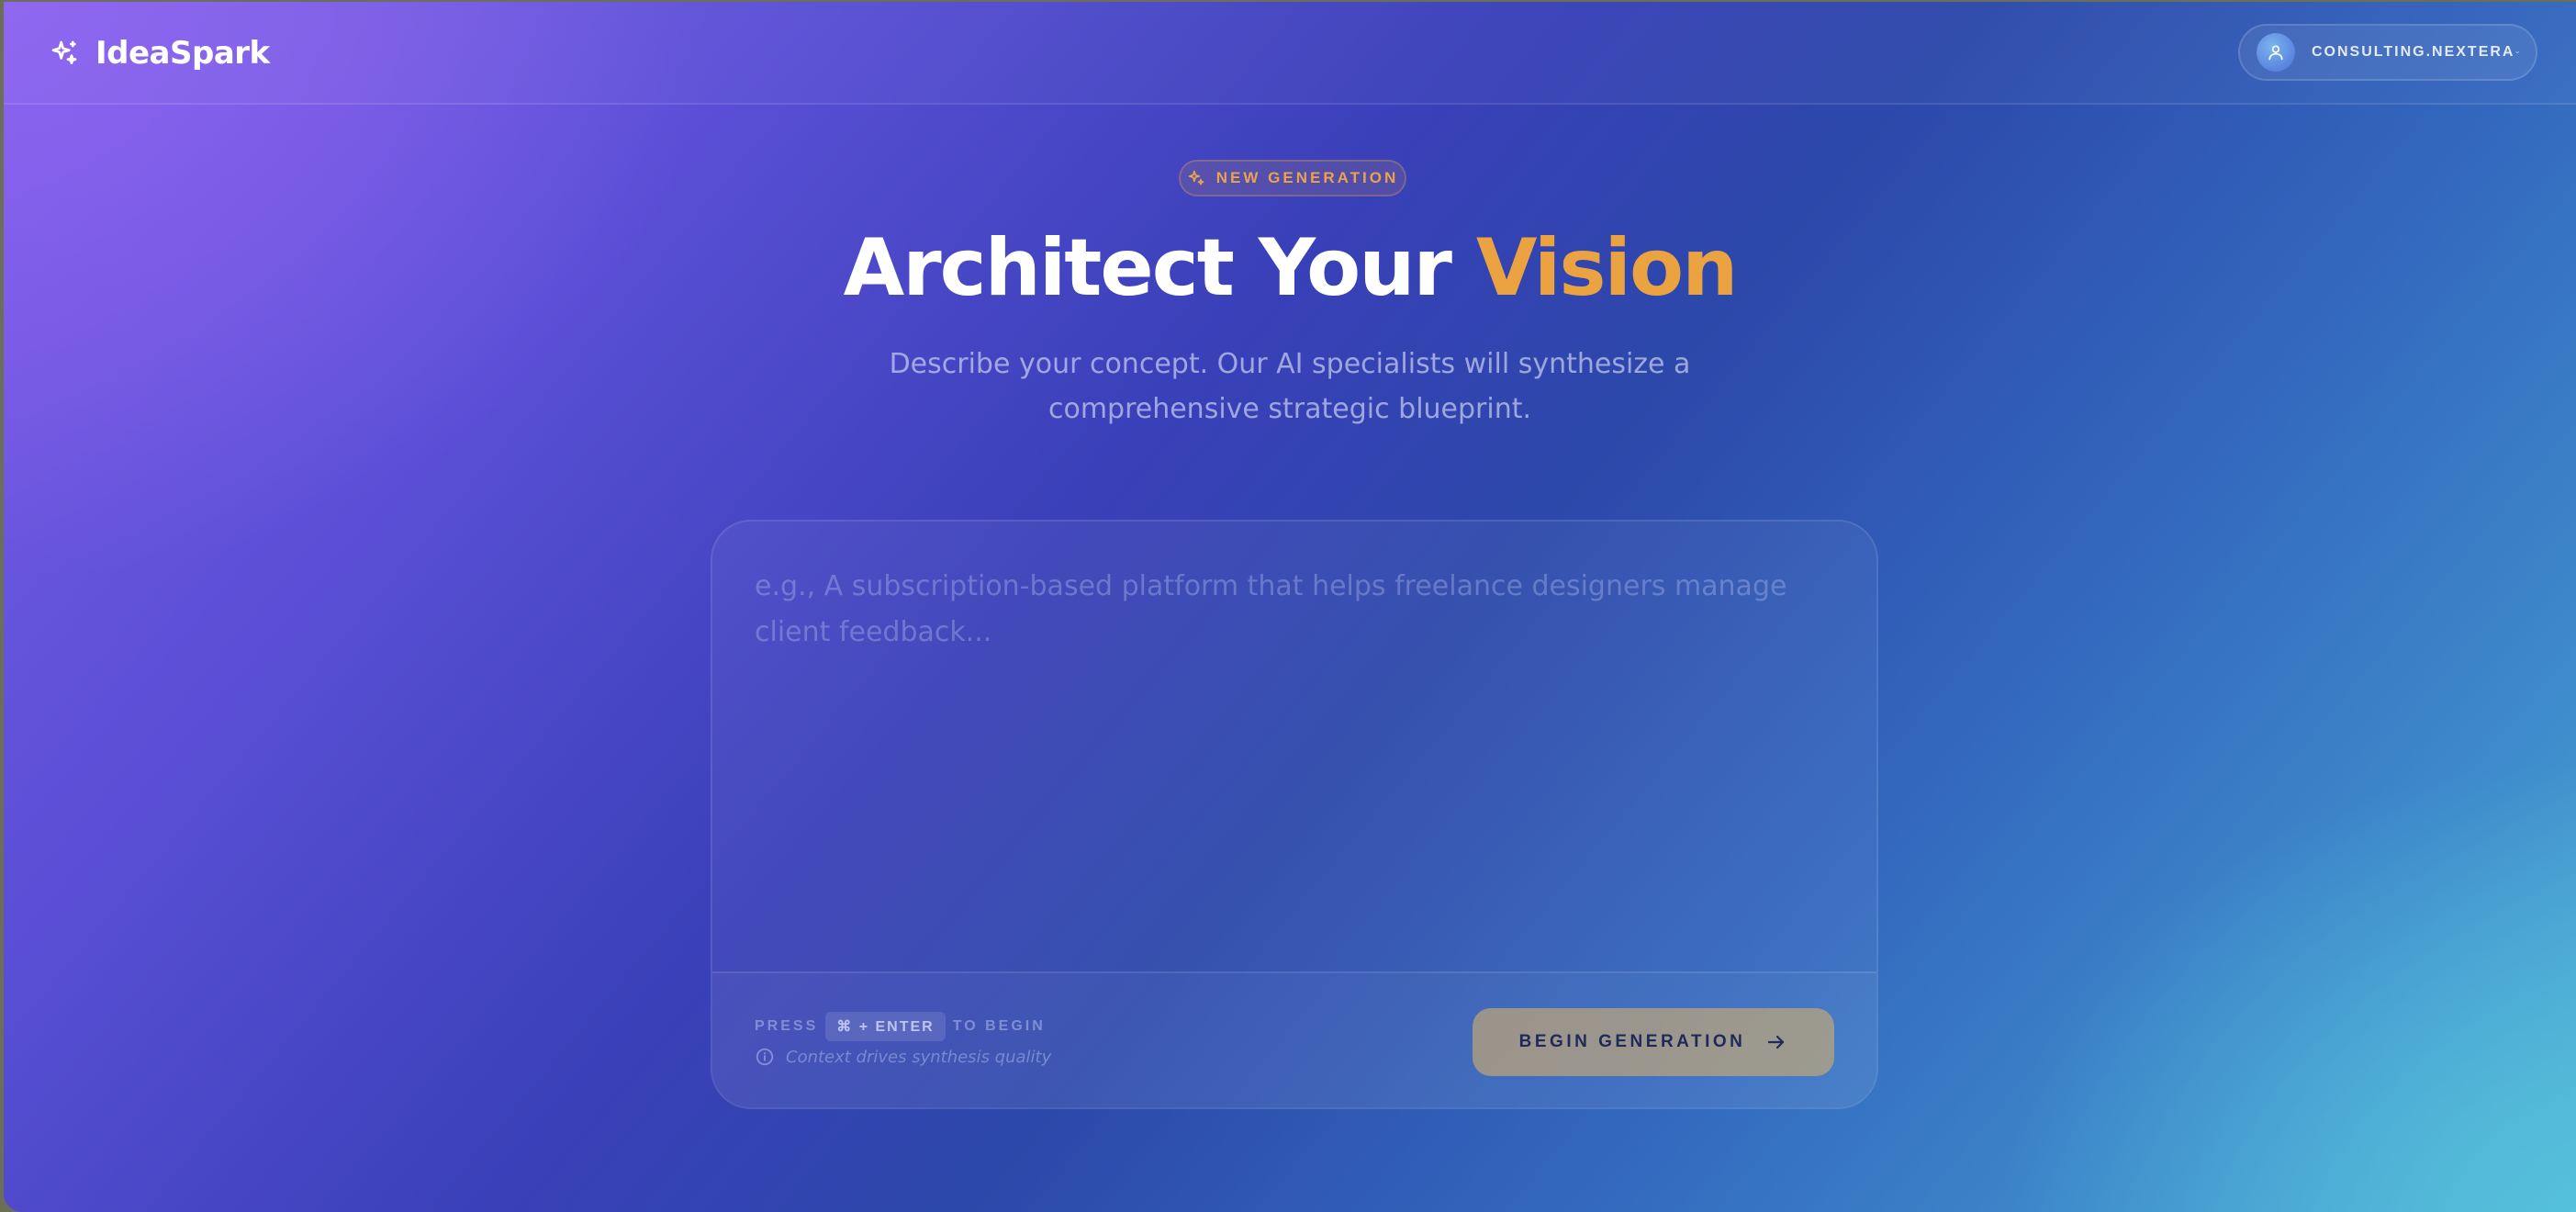  I want to click on user-icon, so click(2275, 53).